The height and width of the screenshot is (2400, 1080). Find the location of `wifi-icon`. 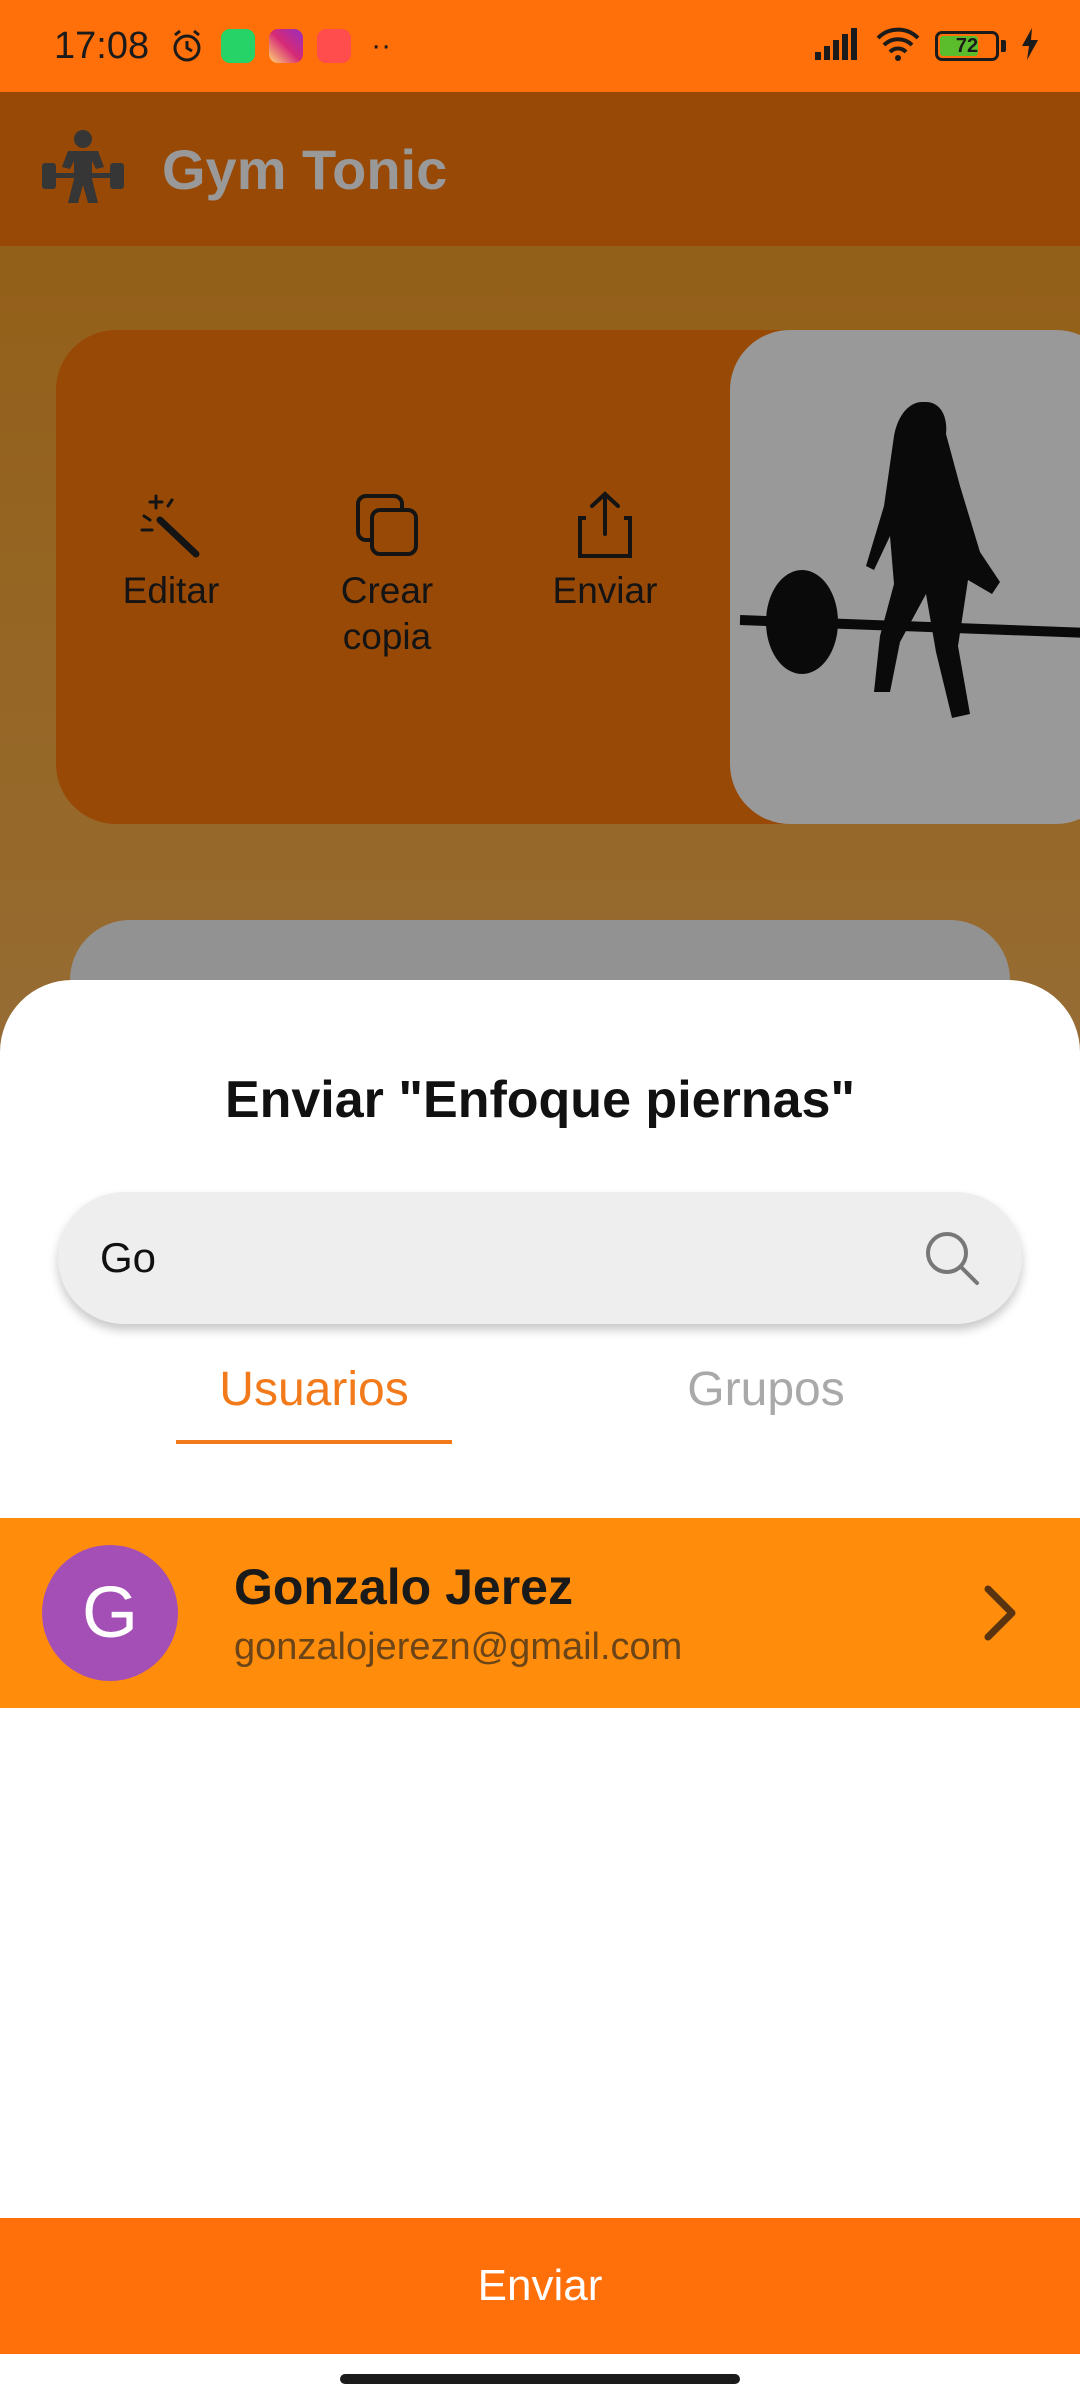

wifi-icon is located at coordinates (898, 46).